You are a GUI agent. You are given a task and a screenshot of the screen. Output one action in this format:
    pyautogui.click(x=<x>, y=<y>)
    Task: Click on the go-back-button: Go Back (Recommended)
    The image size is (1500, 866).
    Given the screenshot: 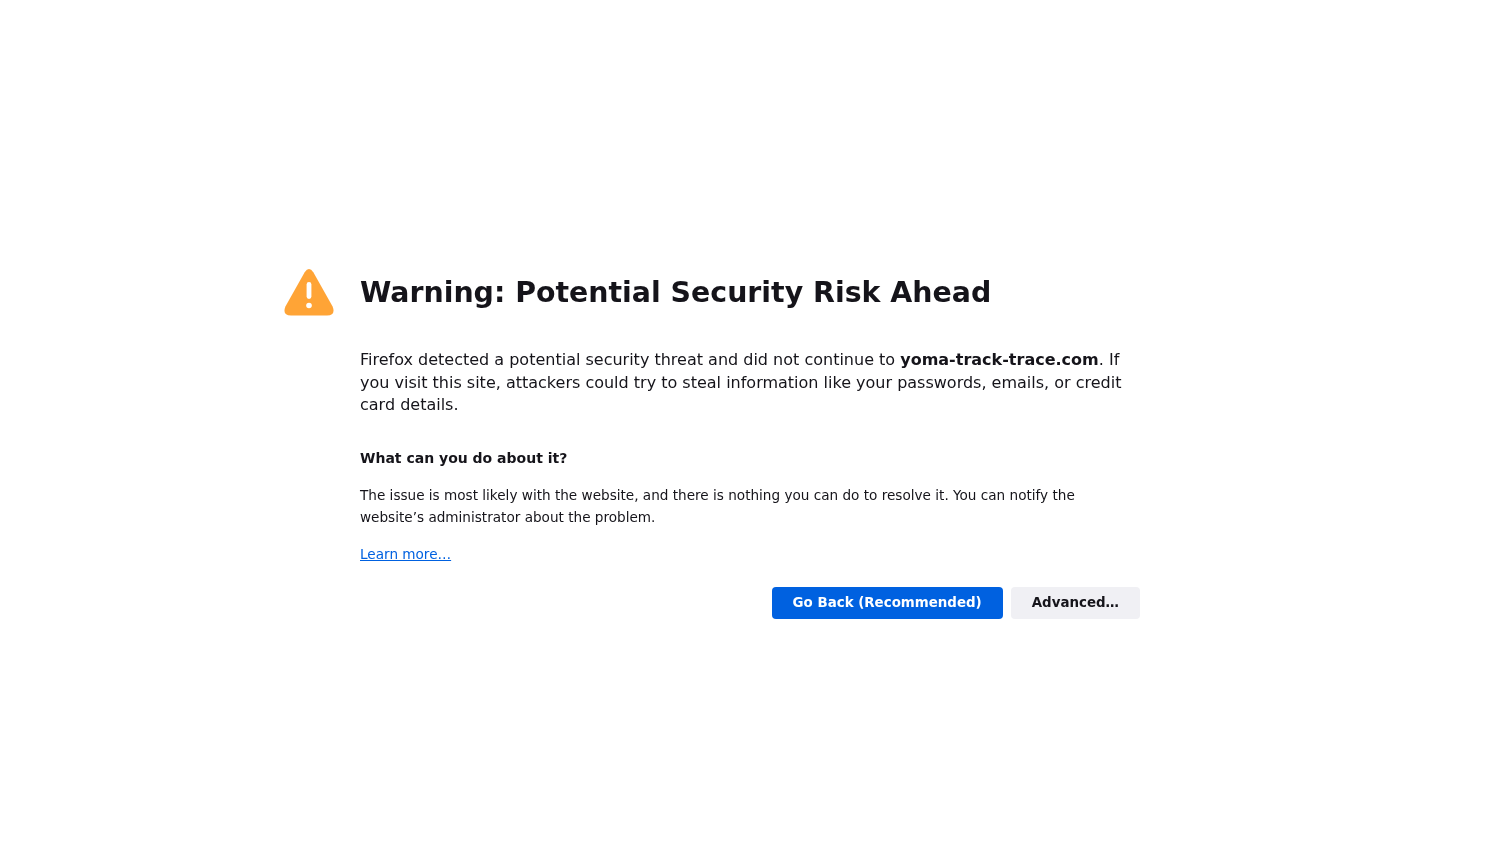 What is the action you would take?
    pyautogui.click(x=887, y=602)
    